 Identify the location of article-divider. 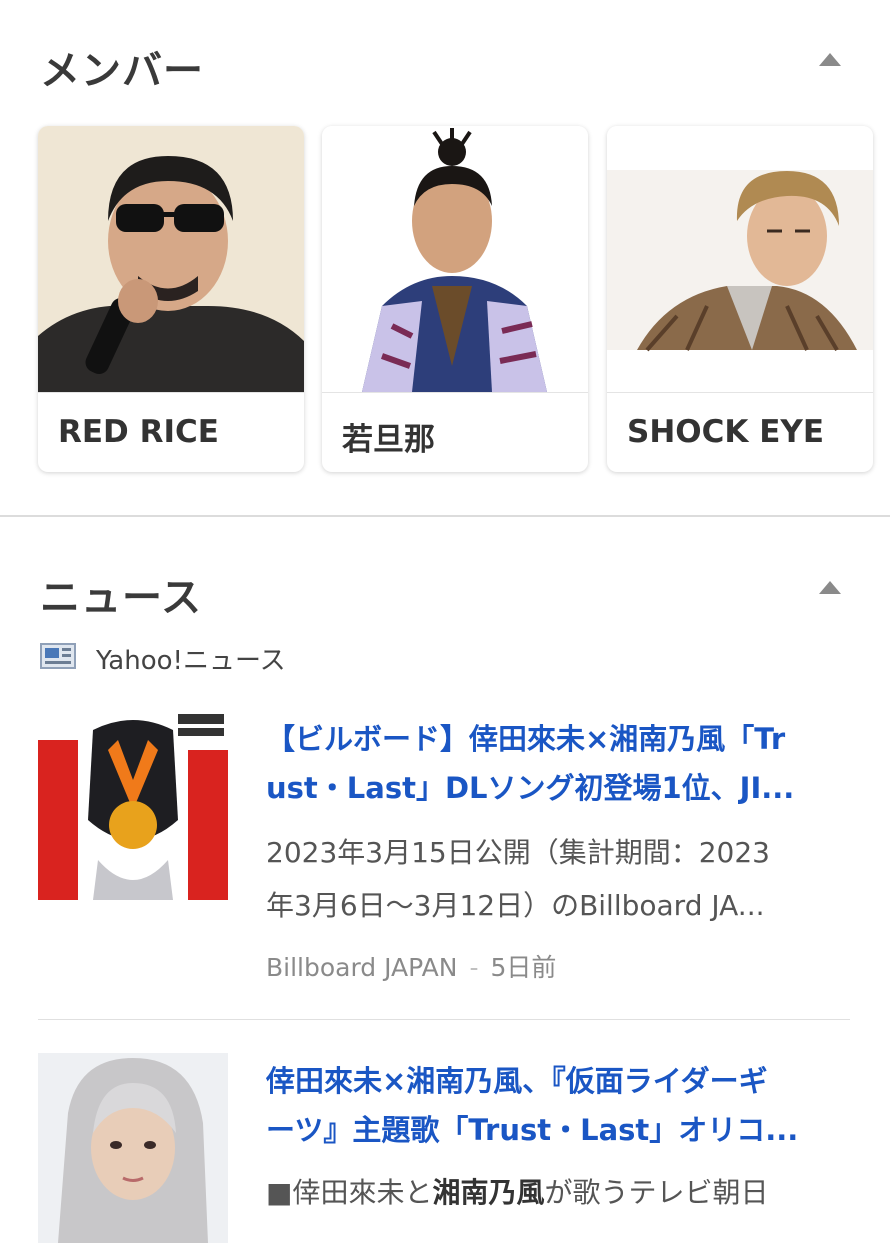
(444, 1019).